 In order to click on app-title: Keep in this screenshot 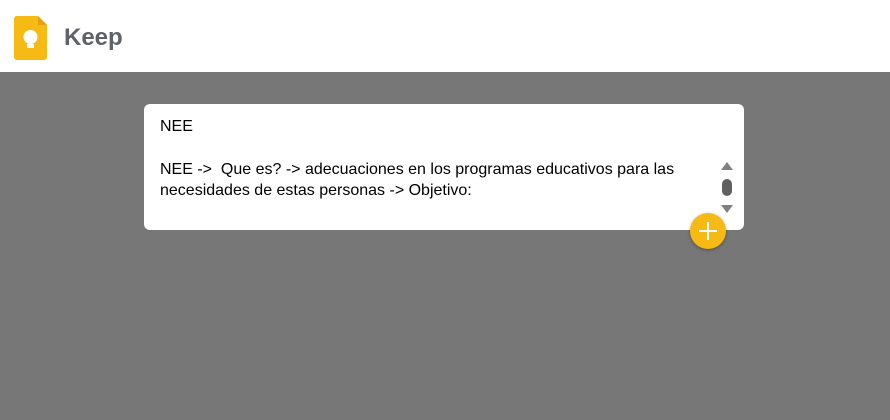, I will do `click(93, 37)`.